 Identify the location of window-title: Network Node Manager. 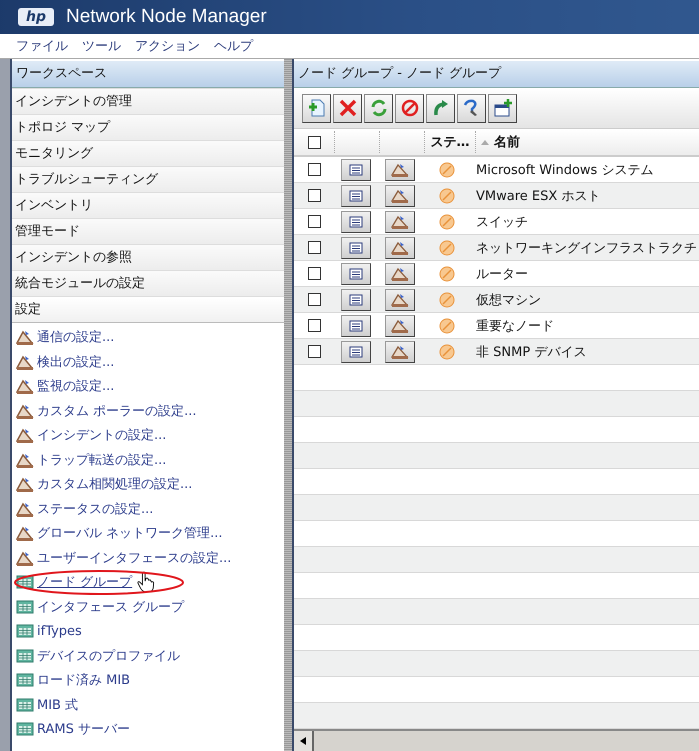
(166, 17).